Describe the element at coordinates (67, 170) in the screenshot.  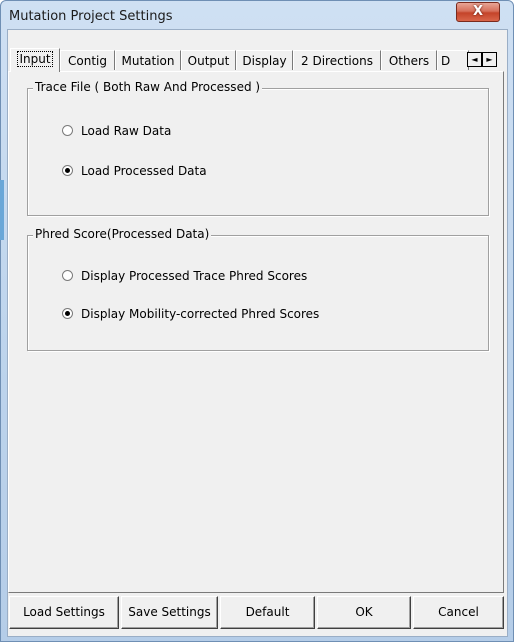
I see `load-processed-data-radio` at that location.